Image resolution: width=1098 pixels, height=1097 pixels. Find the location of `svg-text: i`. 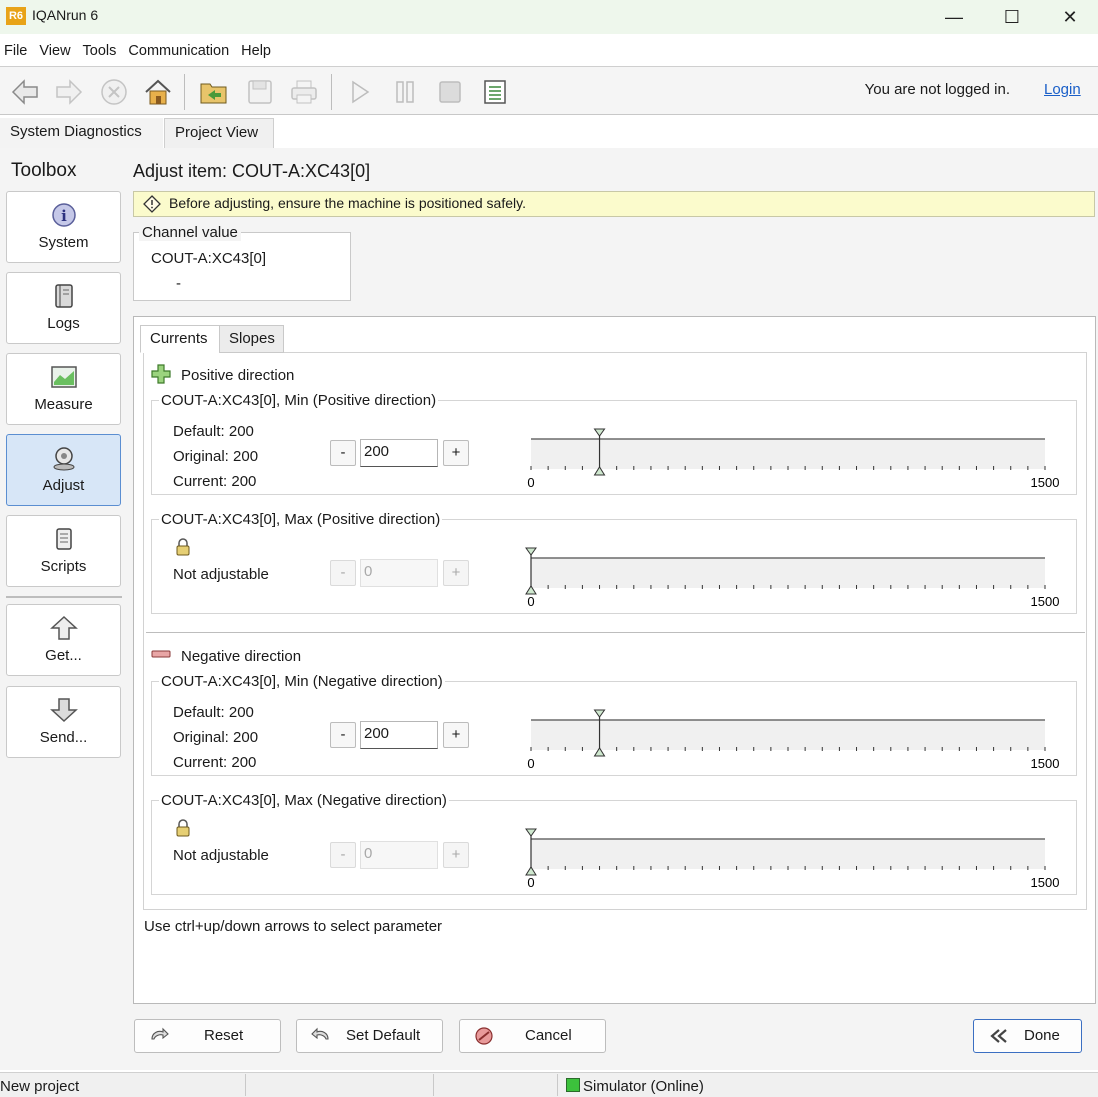

svg-text: i is located at coordinates (64, 216).